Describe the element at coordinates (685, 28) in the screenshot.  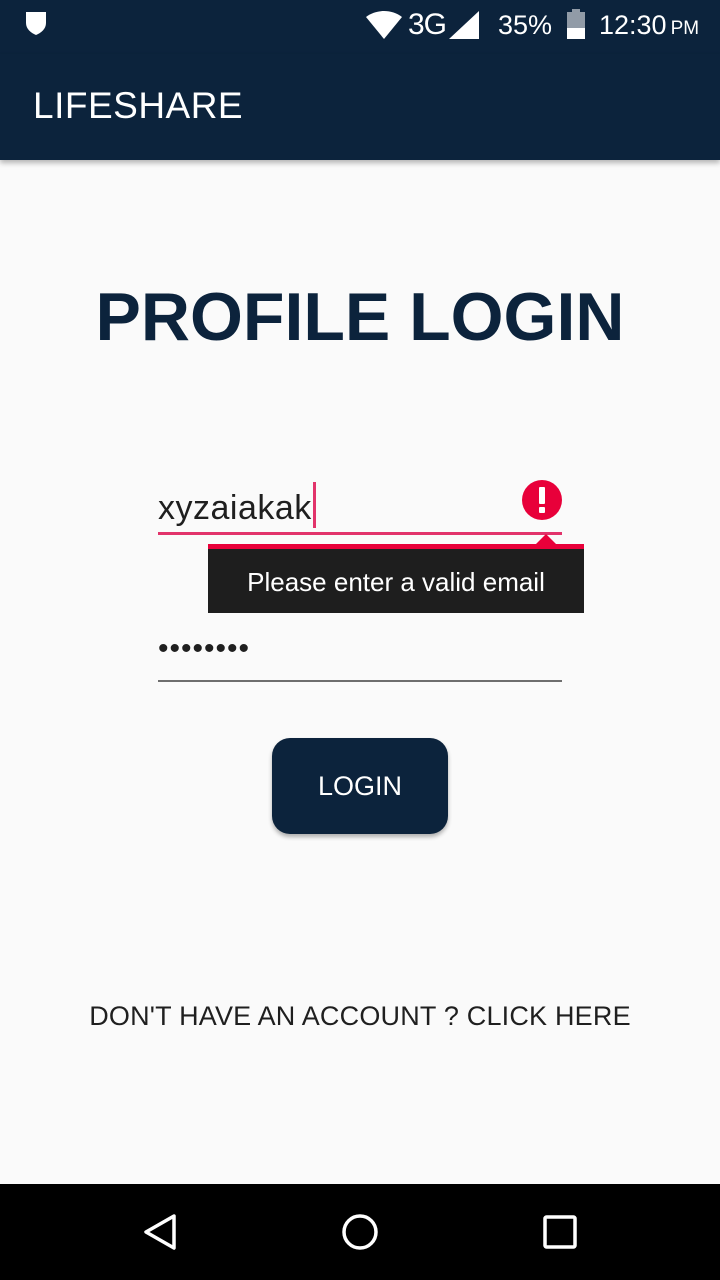
I see `clock-ampm: PM` at that location.